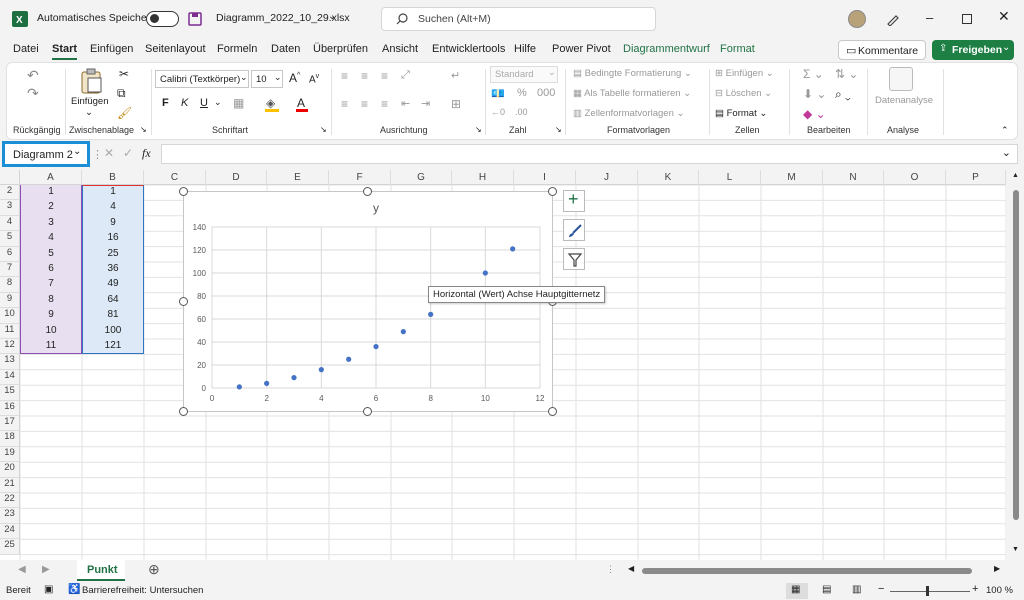 The width and height of the screenshot is (1024, 600). What do you see at coordinates (10, 177) in the screenshot?
I see `select-all-corner` at bounding box center [10, 177].